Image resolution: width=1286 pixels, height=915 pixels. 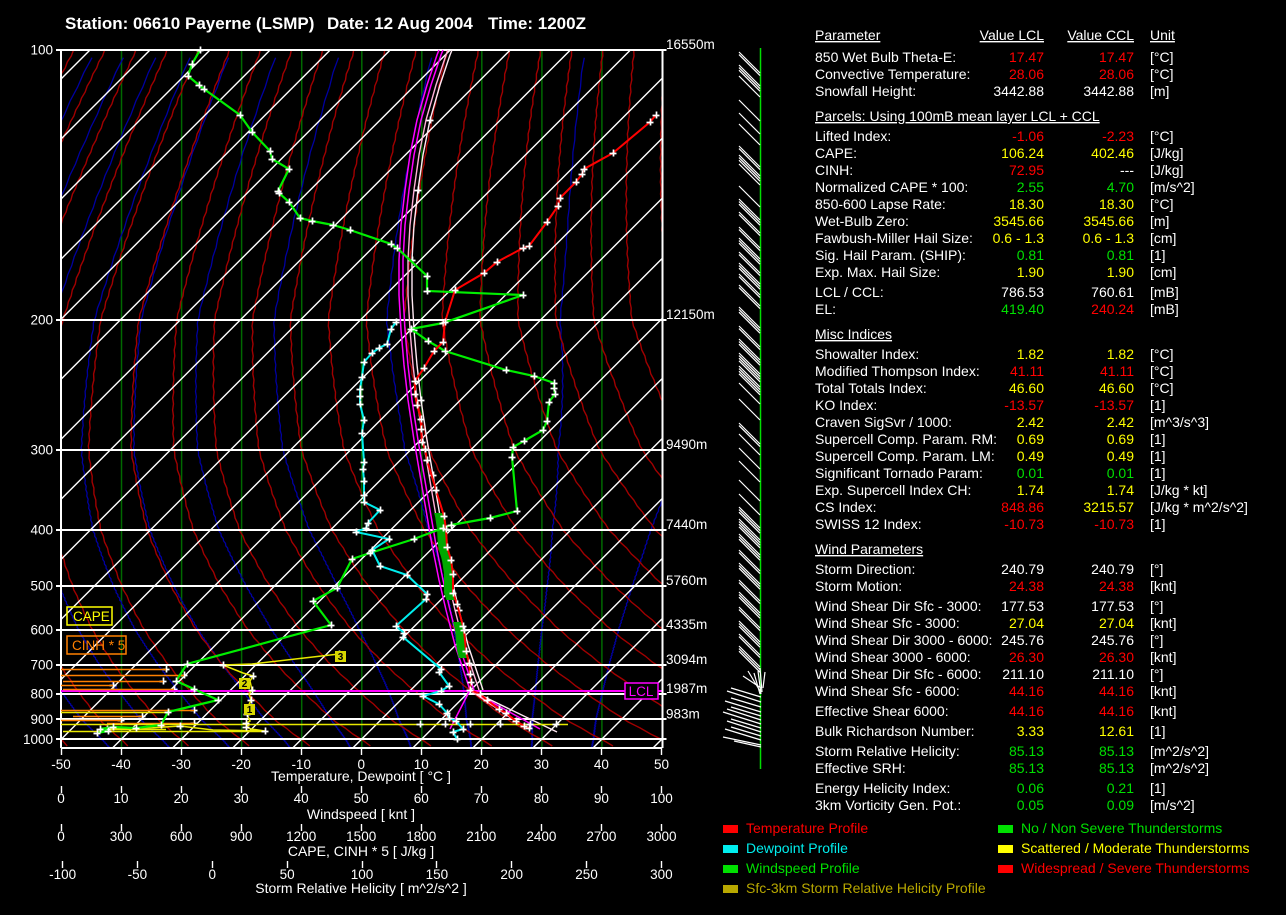 I want to click on svg-text: 50, so click(x=661, y=764).